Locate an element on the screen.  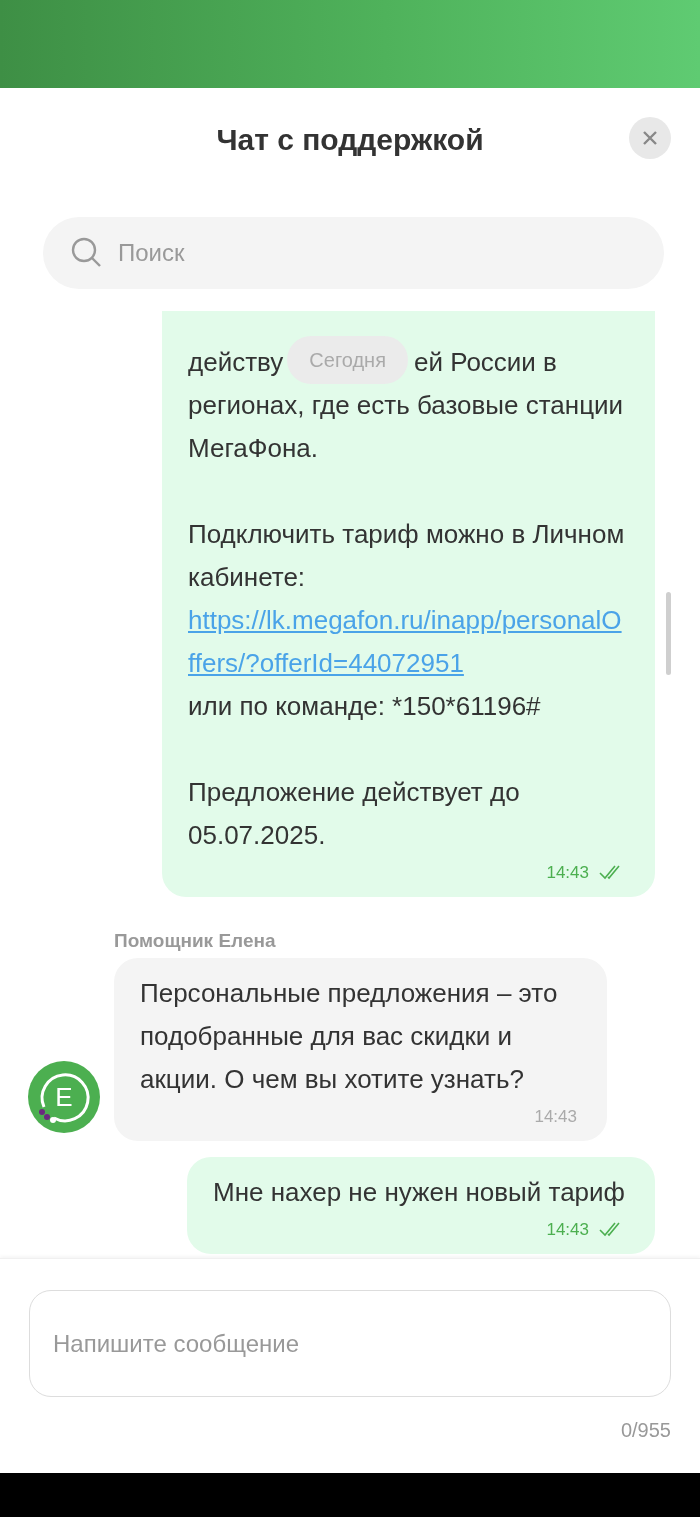
message-text: ей России в is located at coordinates (485, 362).